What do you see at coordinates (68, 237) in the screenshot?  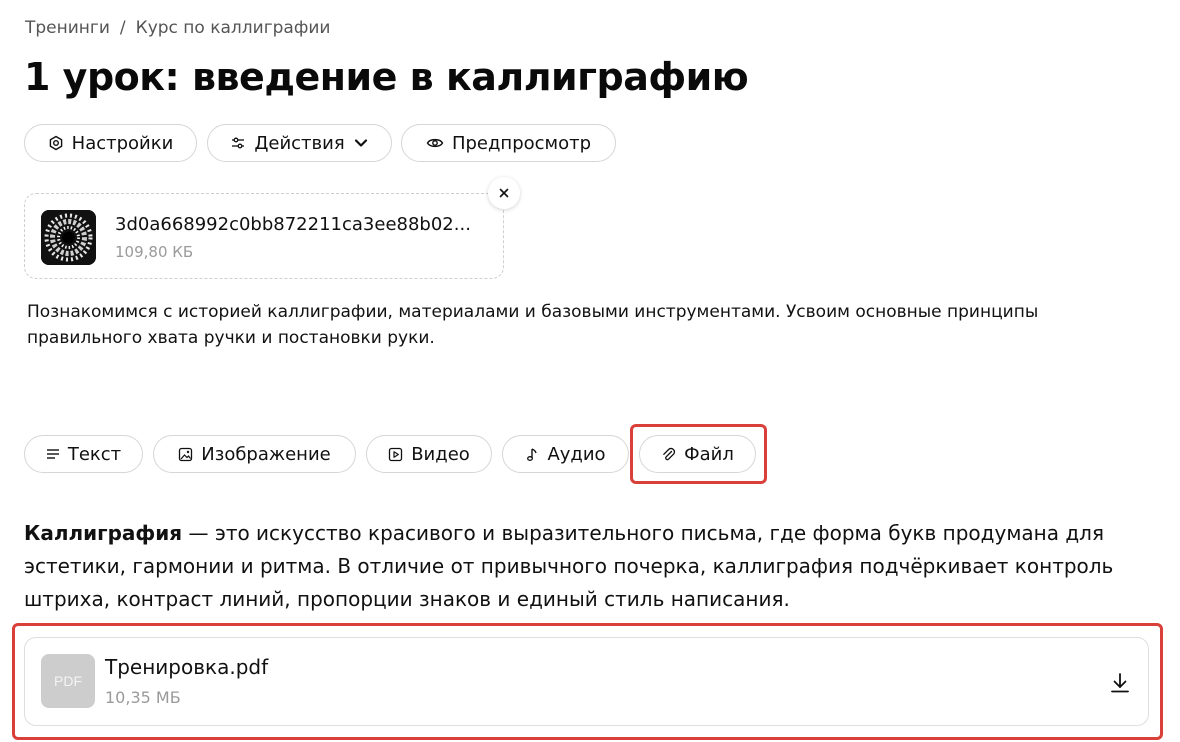 I see `attached-image-thumbnail` at bounding box center [68, 237].